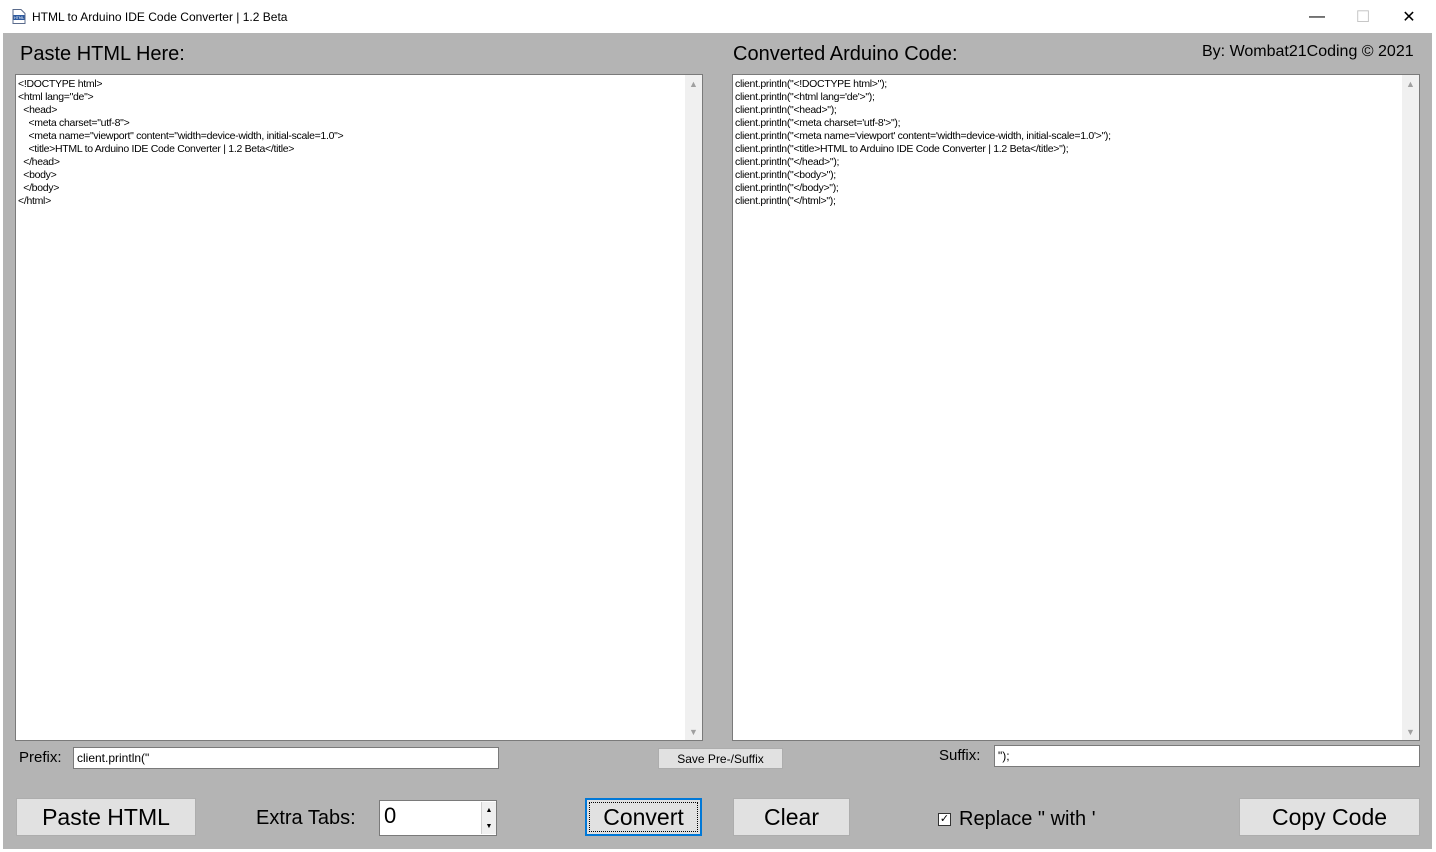 The image size is (1436, 852). Describe the element at coordinates (1329, 817) in the screenshot. I see `copy-code-button: Copy Code` at that location.